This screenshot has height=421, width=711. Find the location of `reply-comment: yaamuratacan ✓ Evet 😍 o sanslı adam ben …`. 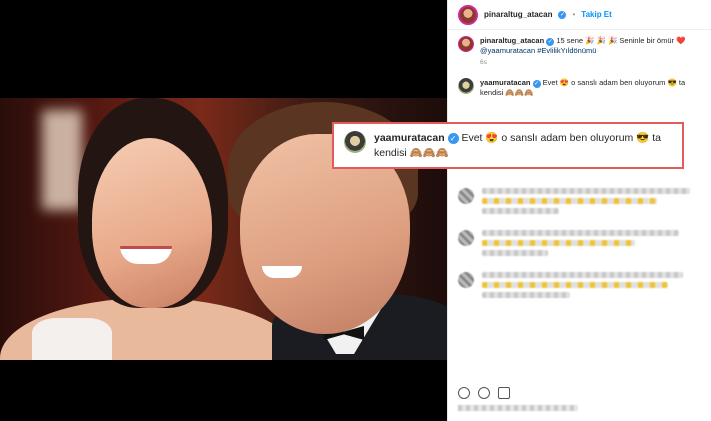

reply-comment: yaamuratacan ✓ Evet 😍 o sanslı adam ben … is located at coordinates (579, 86).